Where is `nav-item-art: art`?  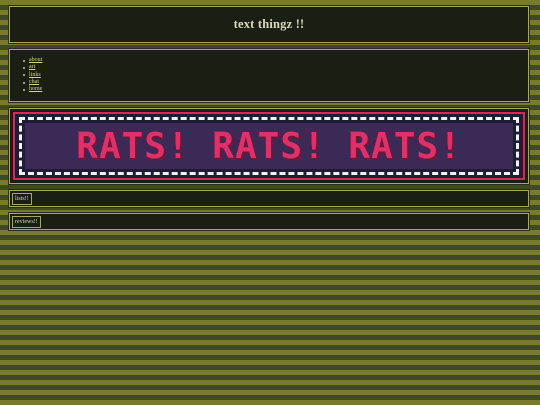 nav-item-art: art is located at coordinates (275, 67).